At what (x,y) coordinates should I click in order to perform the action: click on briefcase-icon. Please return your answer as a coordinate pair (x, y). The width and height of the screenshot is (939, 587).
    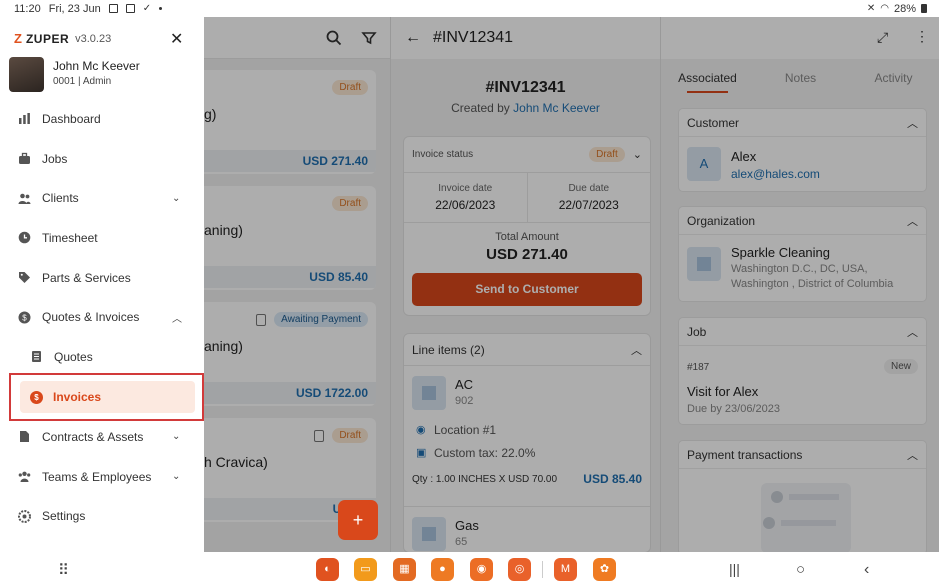
    Looking at the image, I should click on (24, 158).